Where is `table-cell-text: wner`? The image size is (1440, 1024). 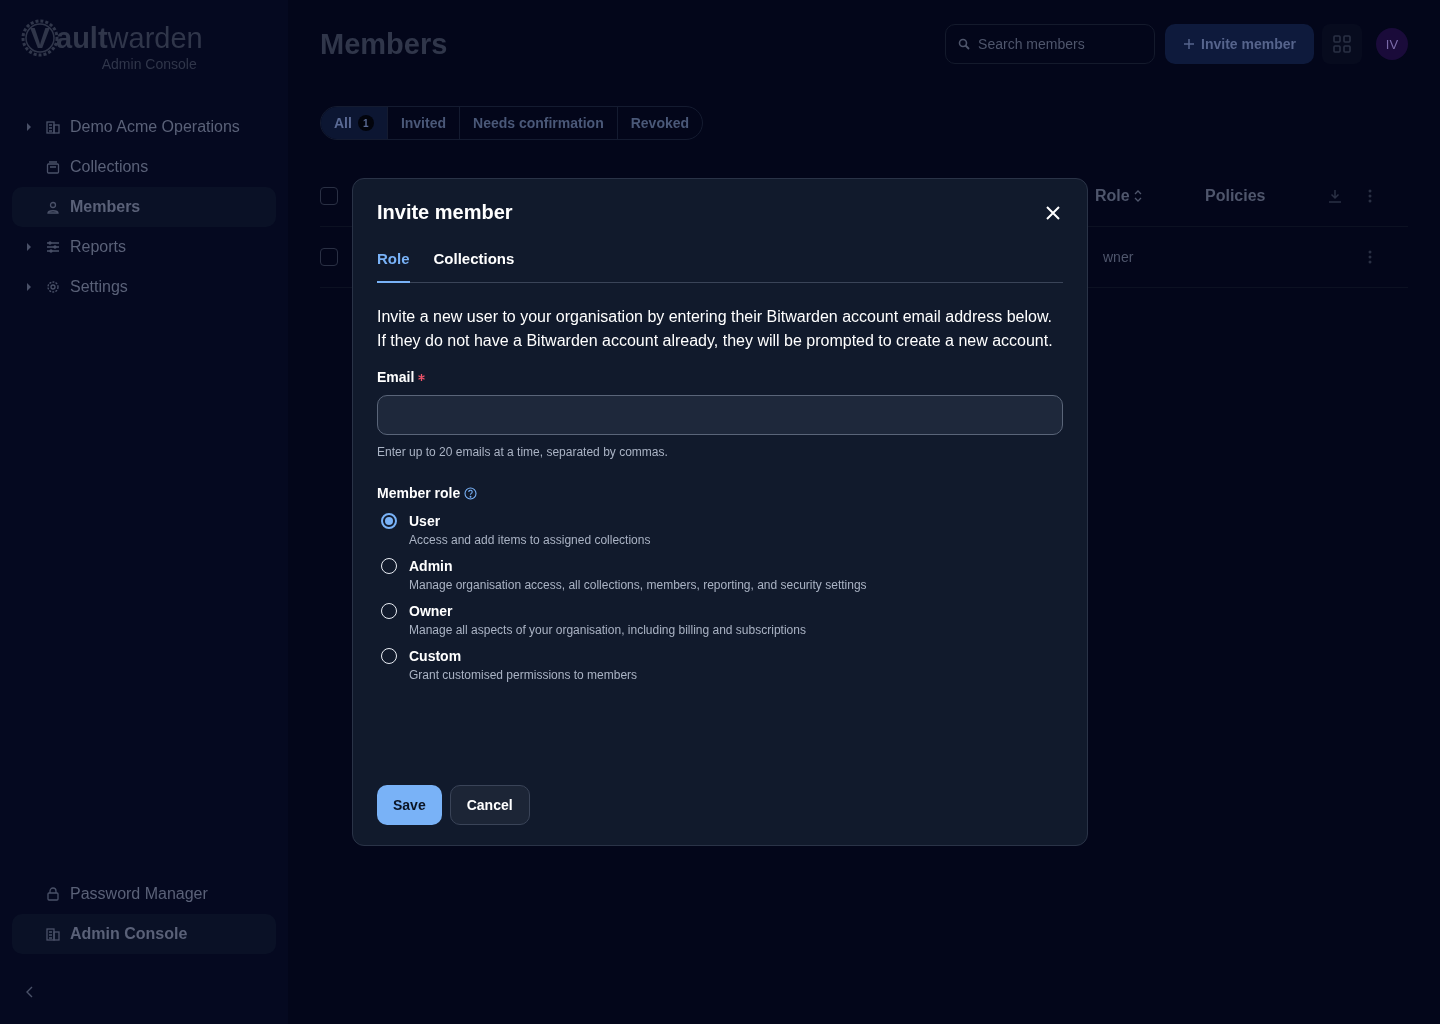
table-cell-text: wner is located at coordinates (1118, 257).